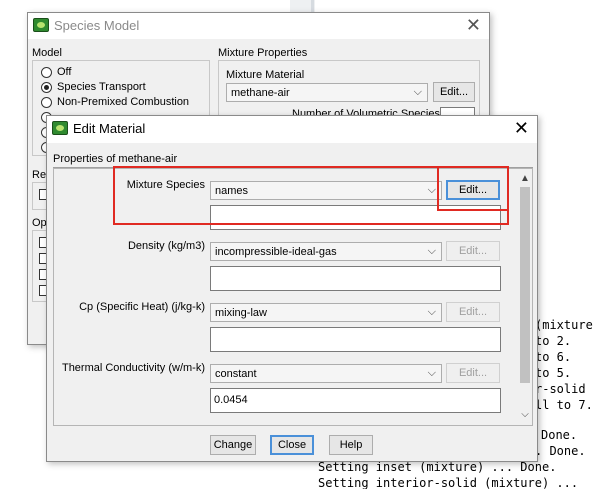  I want to click on highlight-annotation, so click(473, 188).